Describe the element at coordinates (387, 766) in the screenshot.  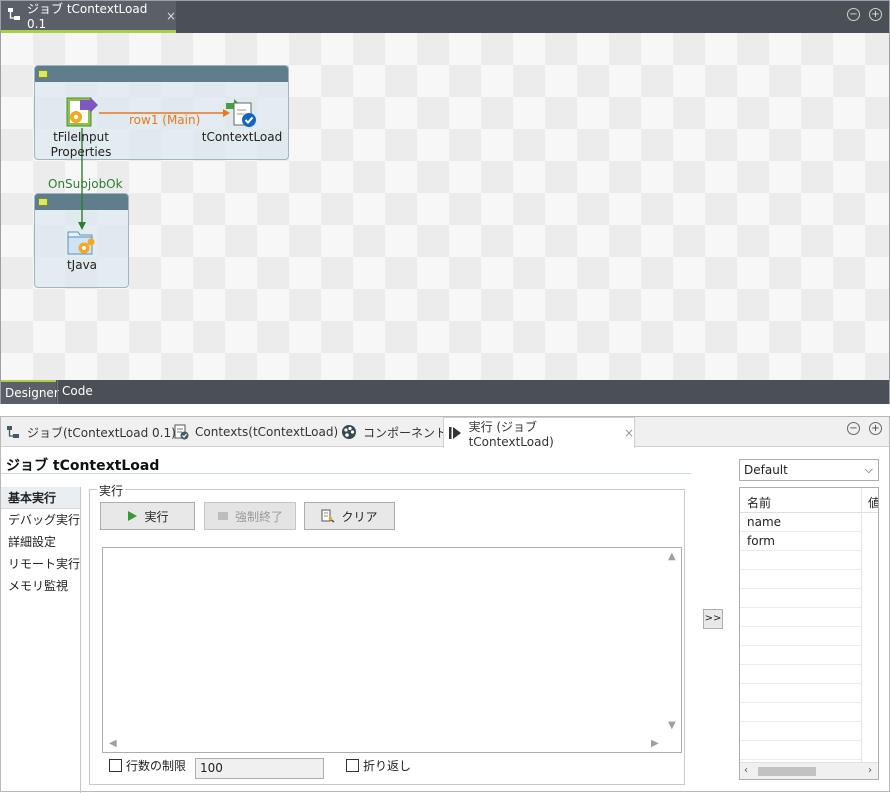
I see `wrap-label: 折り返し` at that location.